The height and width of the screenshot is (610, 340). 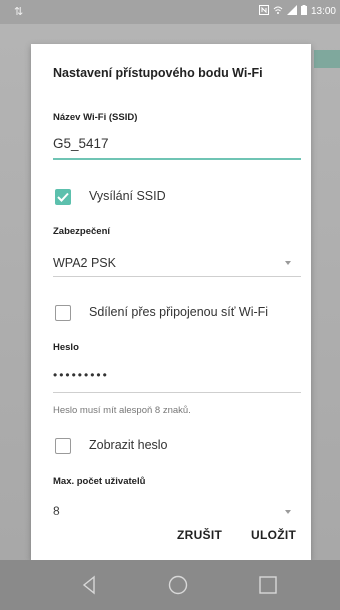 I want to click on password-underline, so click(x=177, y=392).